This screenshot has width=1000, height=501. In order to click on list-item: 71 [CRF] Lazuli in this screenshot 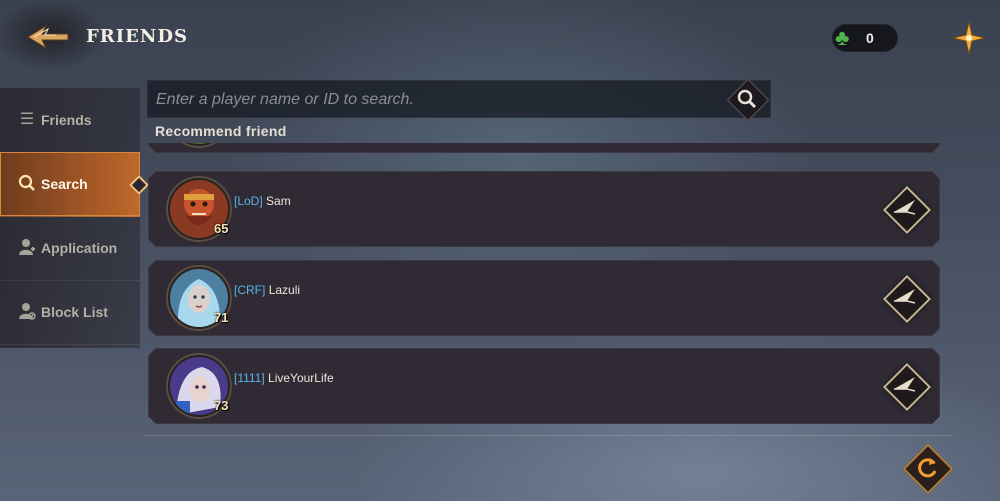, I will do `click(544, 298)`.